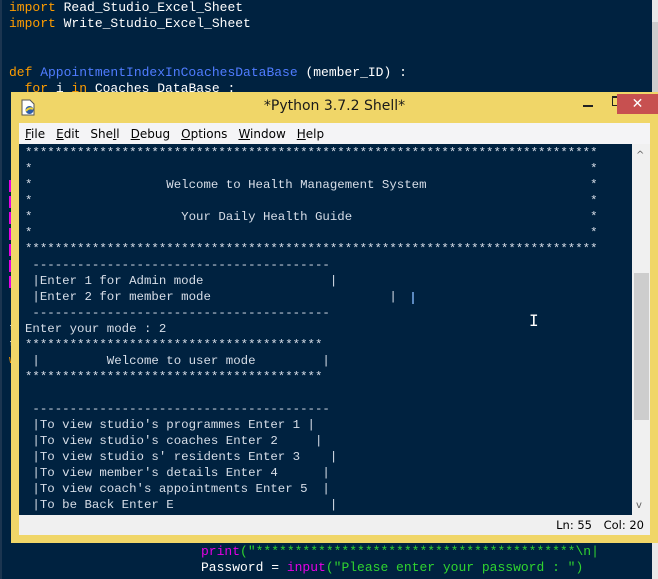 This screenshot has width=658, height=579. Describe the element at coordinates (311, 217) in the screenshot. I see `output-line: * Your Daily Health Guide *` at that location.